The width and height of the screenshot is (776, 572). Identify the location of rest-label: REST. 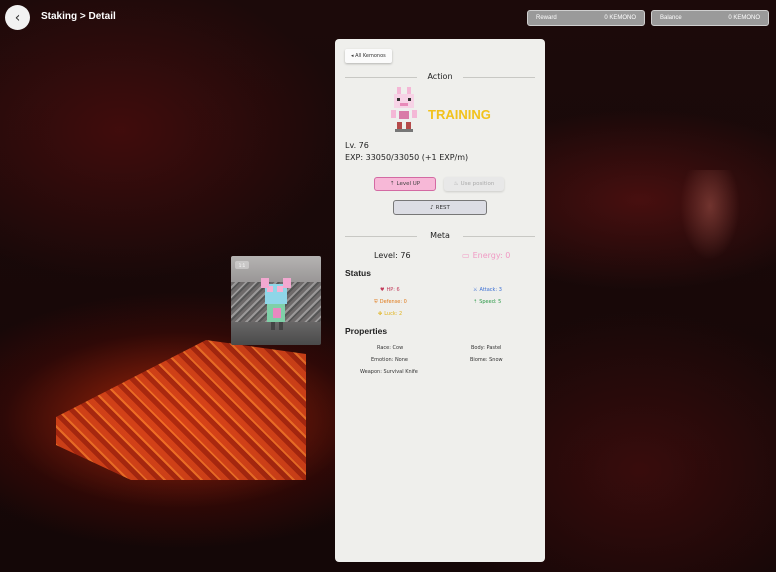
(442, 207).